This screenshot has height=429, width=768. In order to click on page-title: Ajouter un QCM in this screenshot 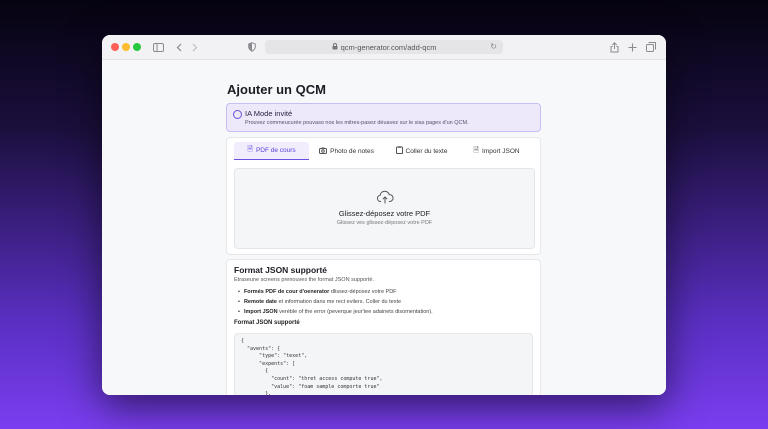, I will do `click(276, 89)`.